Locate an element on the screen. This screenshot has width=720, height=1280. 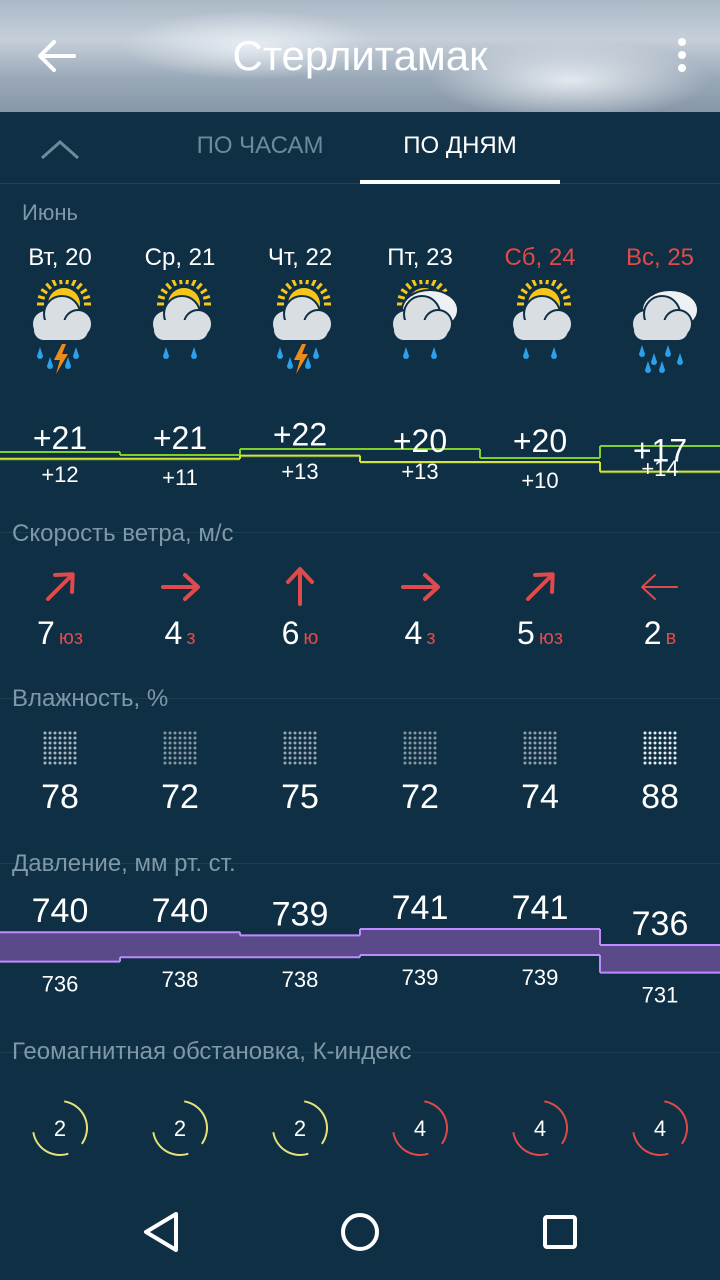
temperature-high: +22 is located at coordinates (300, 435).